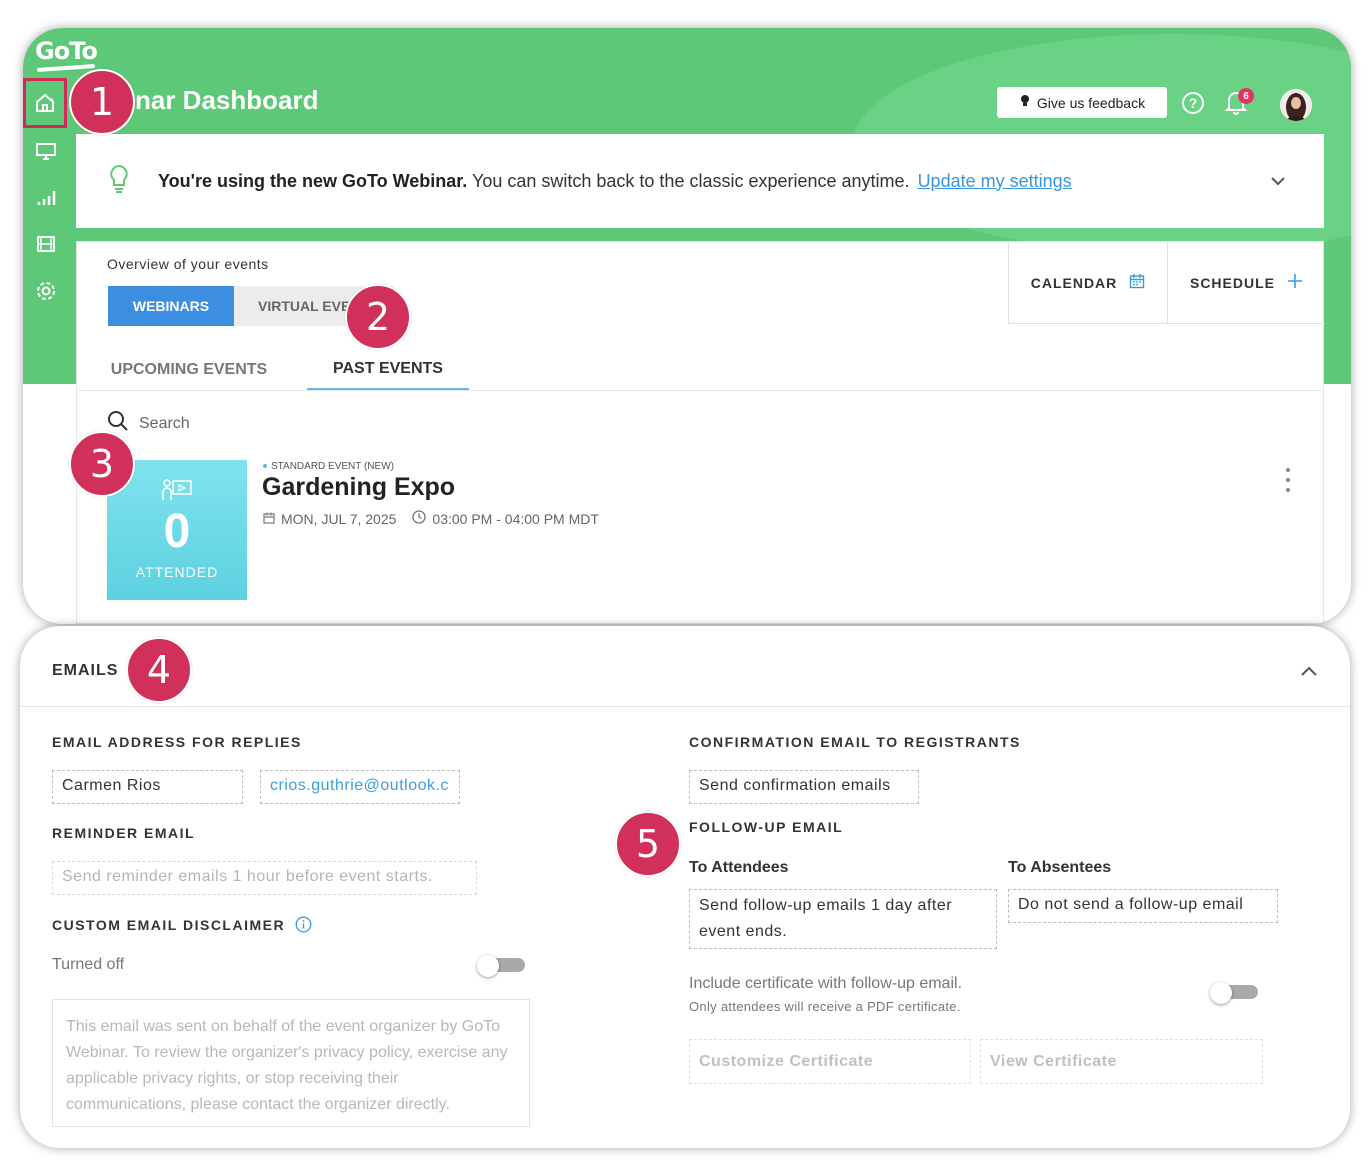 The height and width of the screenshot is (1176, 1370). I want to click on attended-count: 0, so click(177, 531).